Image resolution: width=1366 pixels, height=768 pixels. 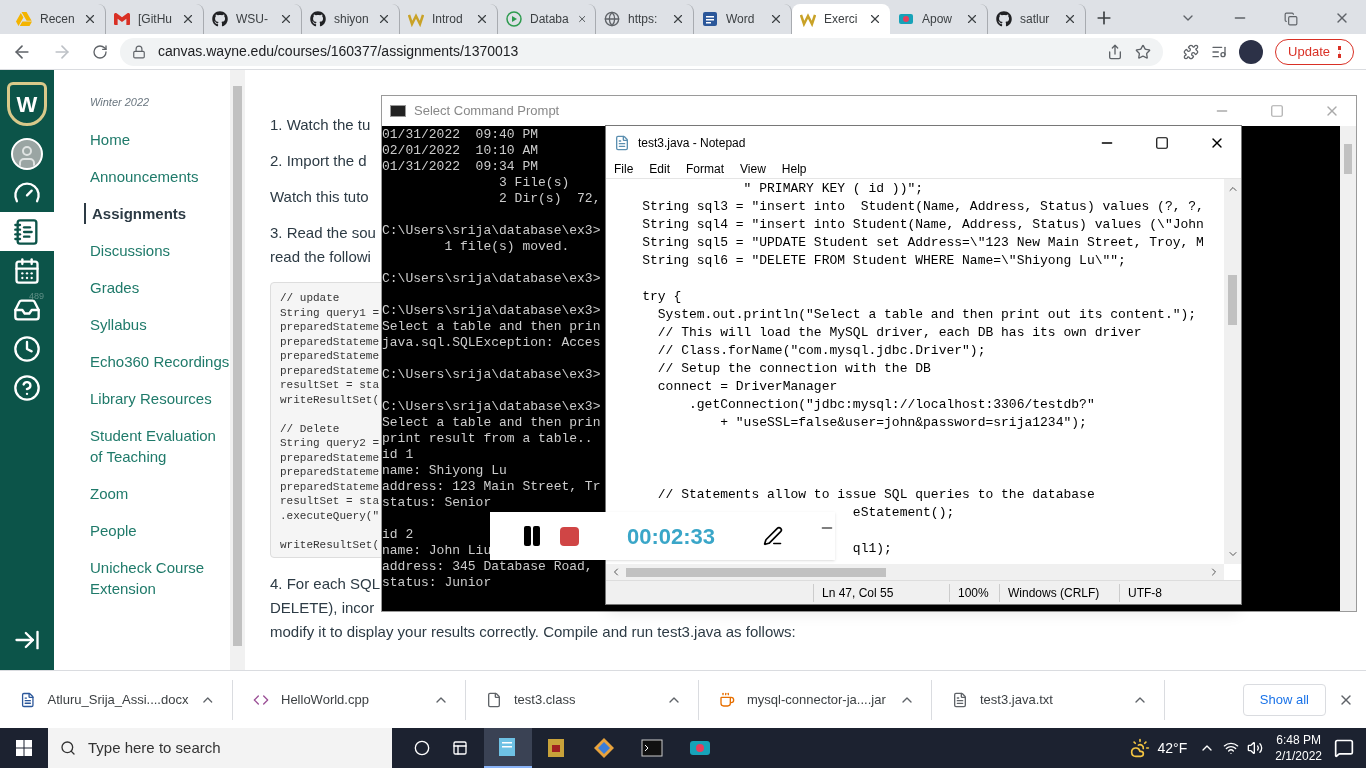 I want to click on clock-time: 6:48 PM, so click(x=1298, y=740).